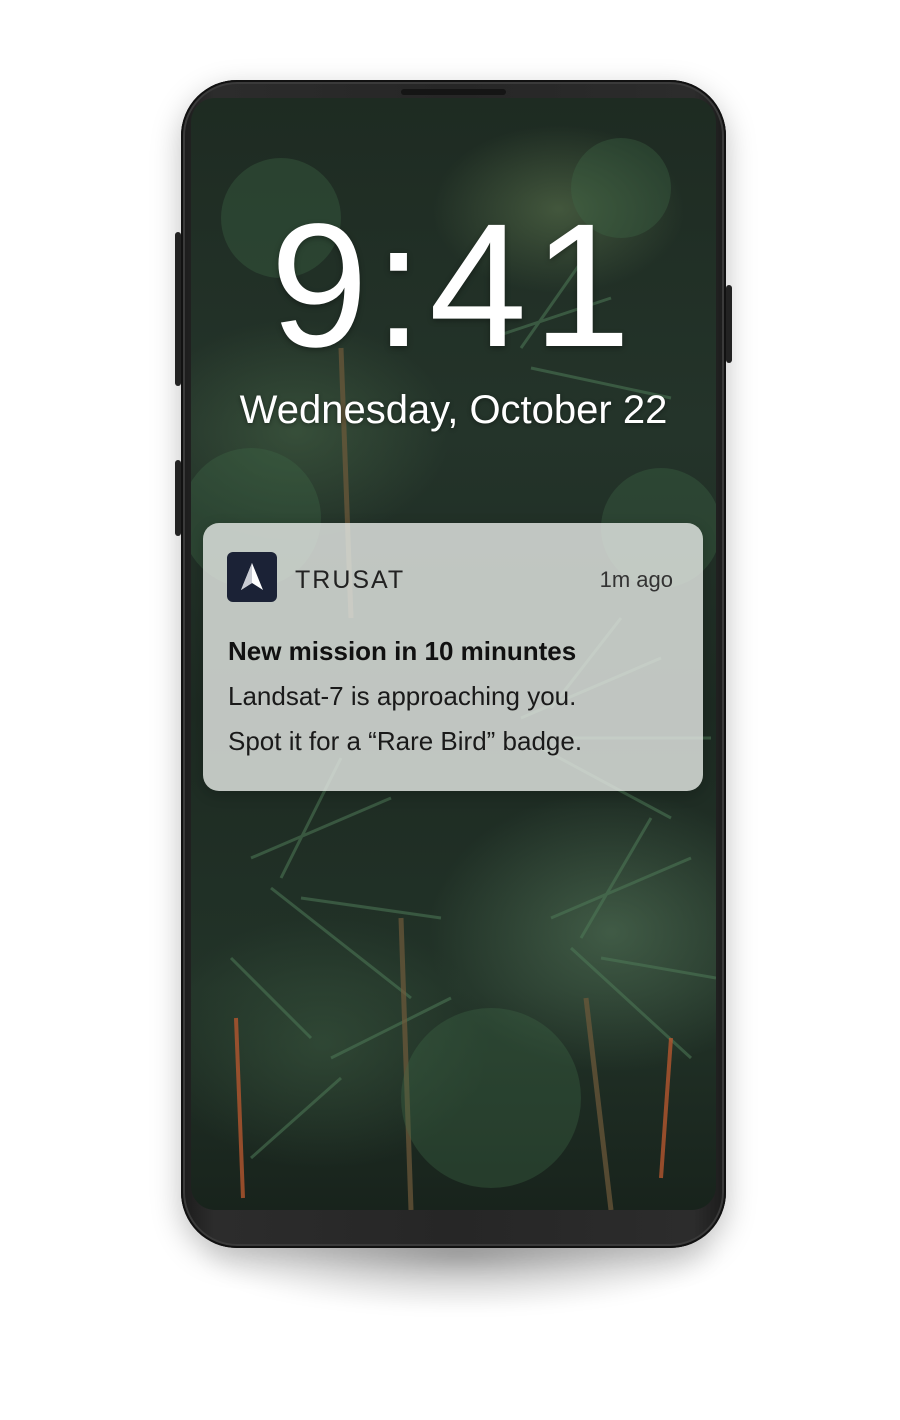  I want to click on lock-clock: 9:41, so click(453, 286).